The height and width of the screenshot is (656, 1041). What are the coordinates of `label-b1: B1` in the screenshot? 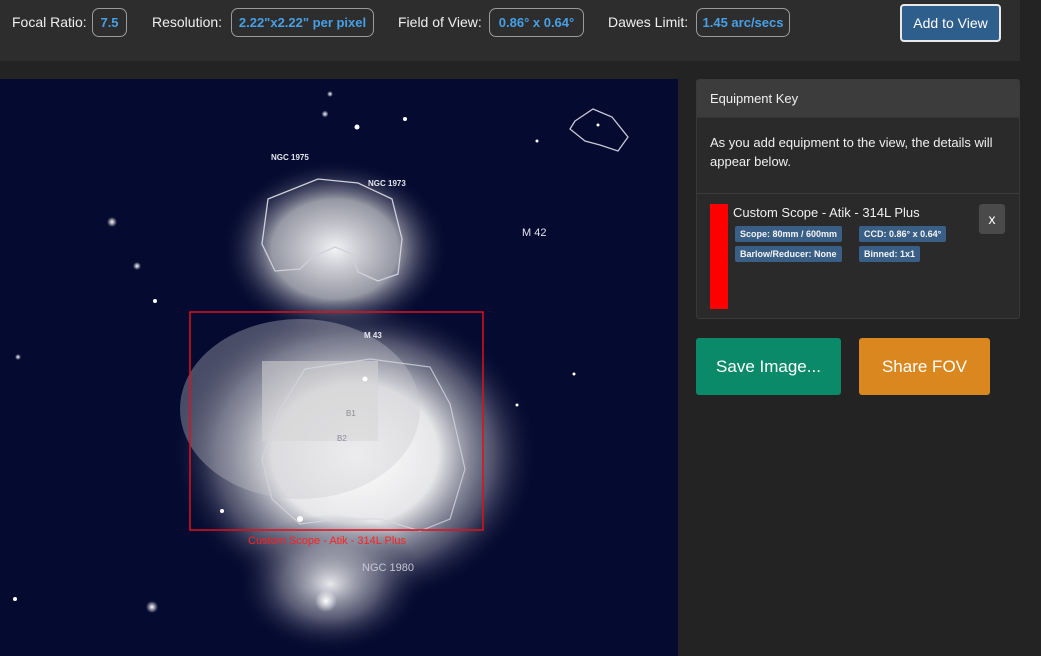 It's located at (351, 413).